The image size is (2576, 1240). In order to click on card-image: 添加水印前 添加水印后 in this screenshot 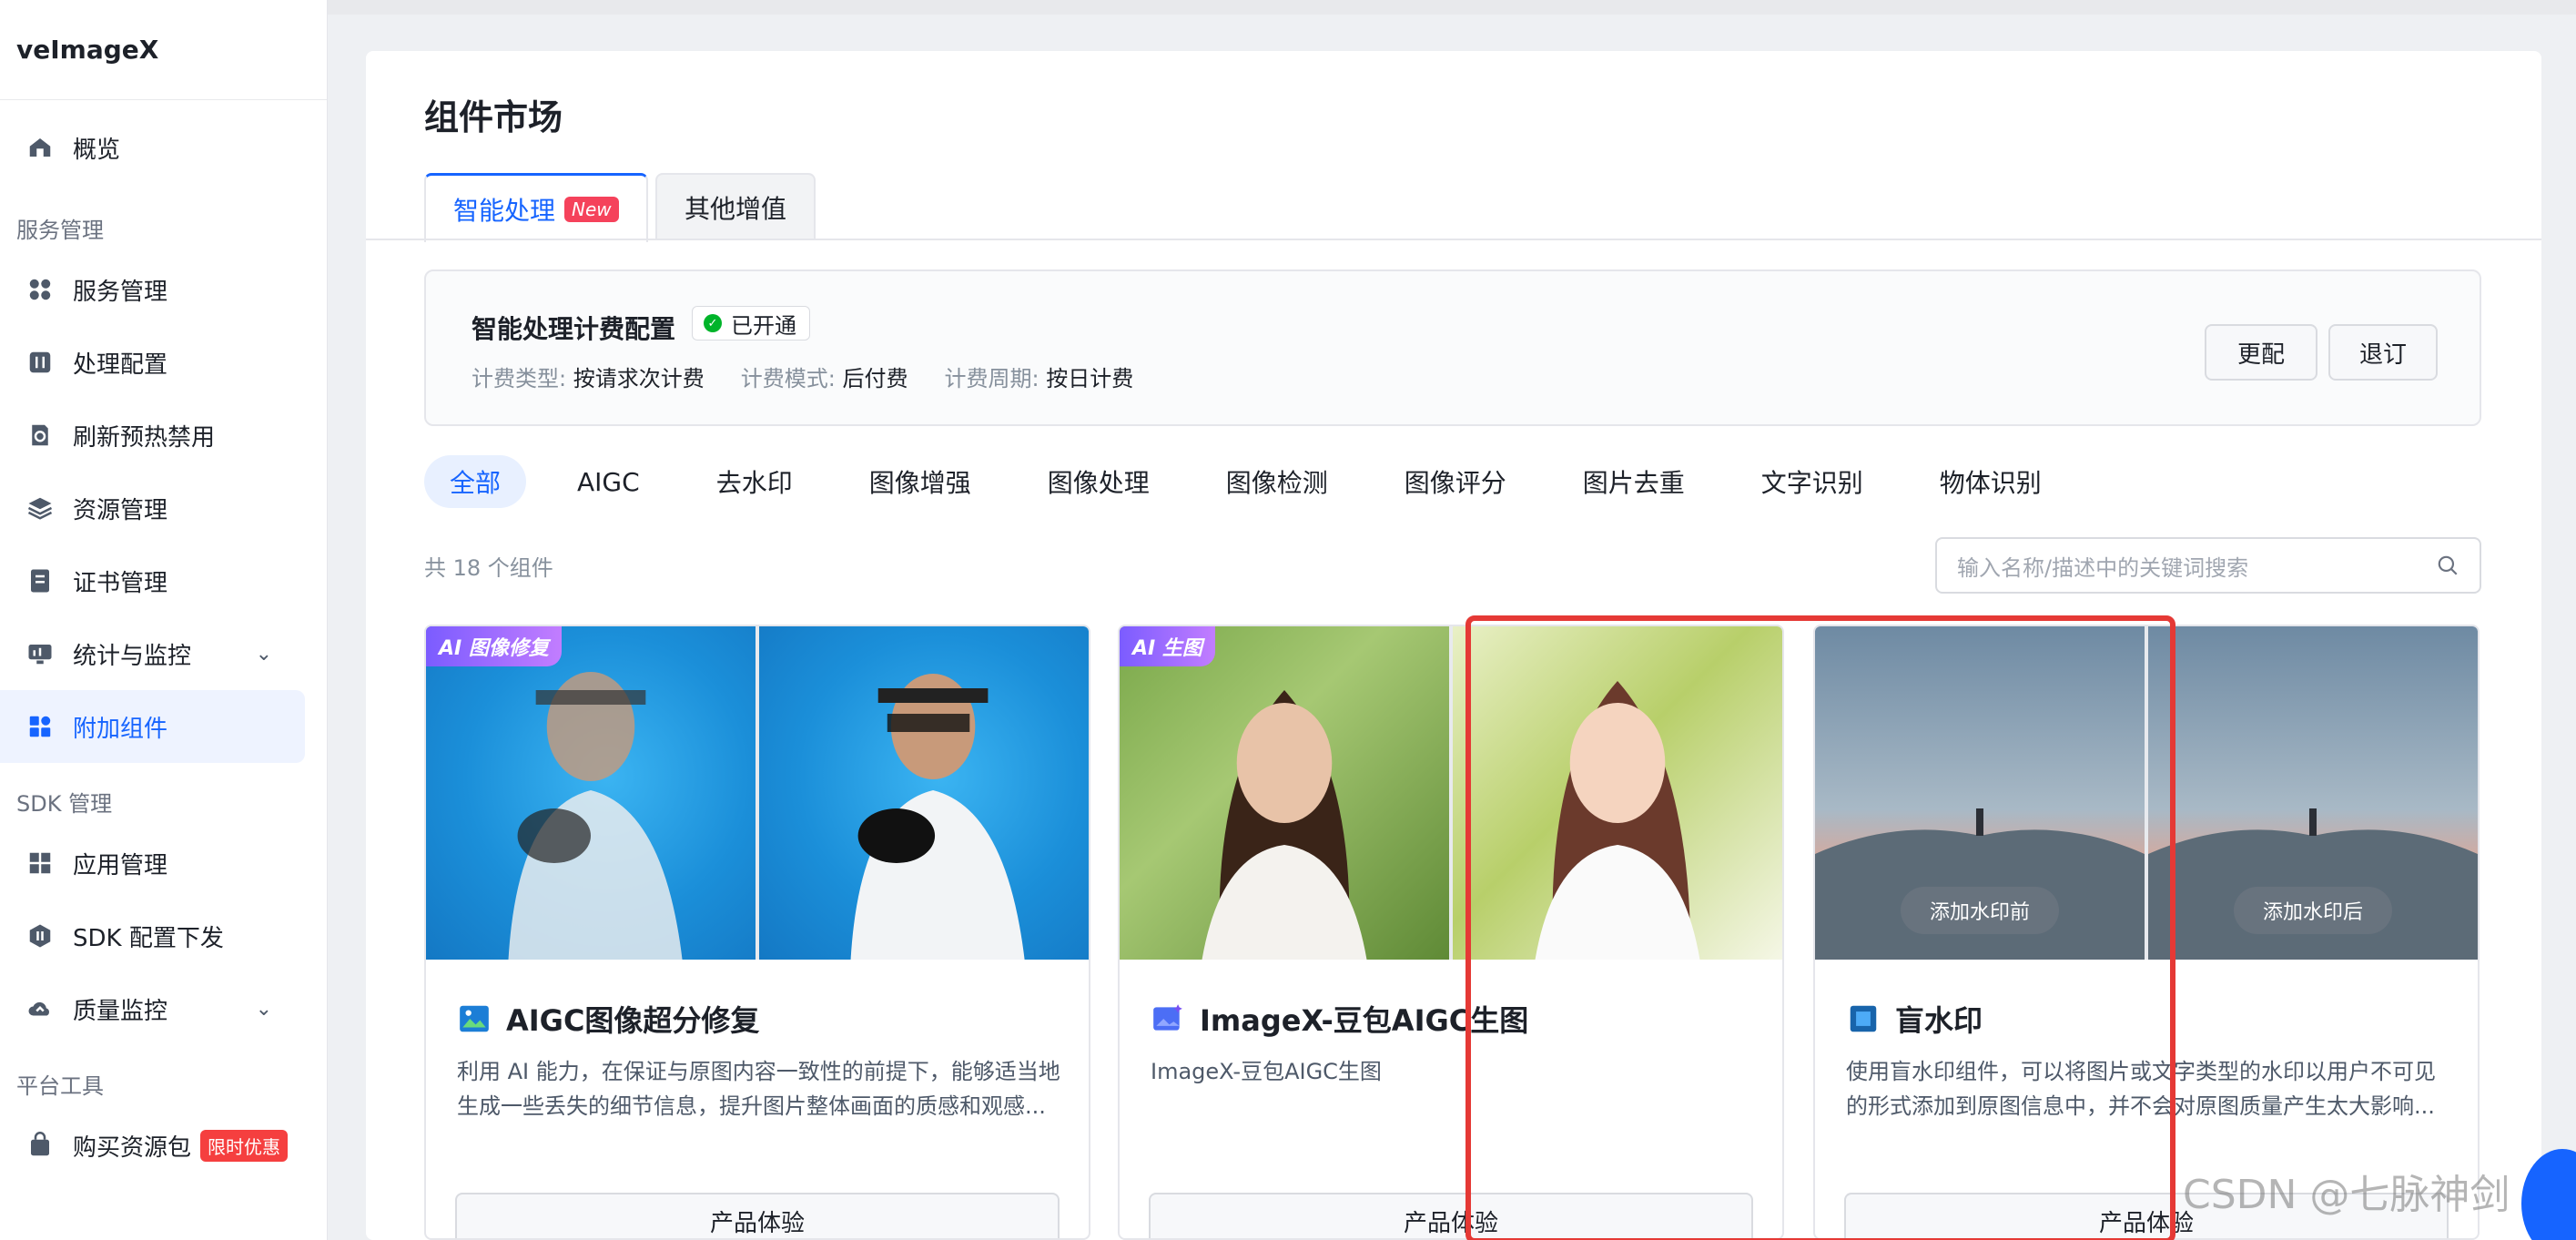, I will do `click(2146, 793)`.